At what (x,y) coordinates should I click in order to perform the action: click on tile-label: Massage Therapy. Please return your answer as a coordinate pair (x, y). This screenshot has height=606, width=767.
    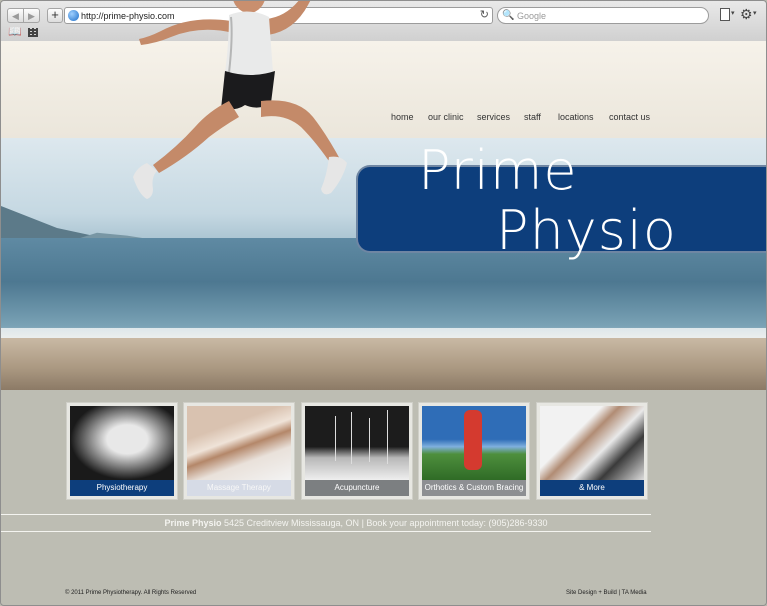
    Looking at the image, I should click on (239, 488).